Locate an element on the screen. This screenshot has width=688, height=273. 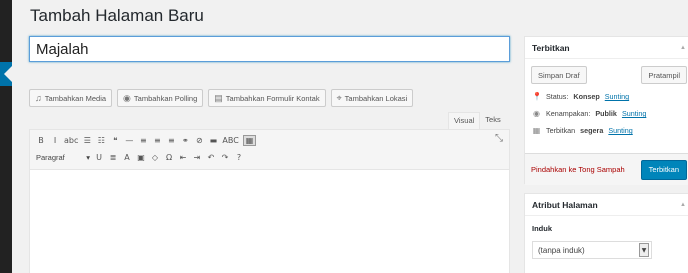
visibility-row: ◉ Kenampakan: Publik Sunting is located at coordinates (606, 113).